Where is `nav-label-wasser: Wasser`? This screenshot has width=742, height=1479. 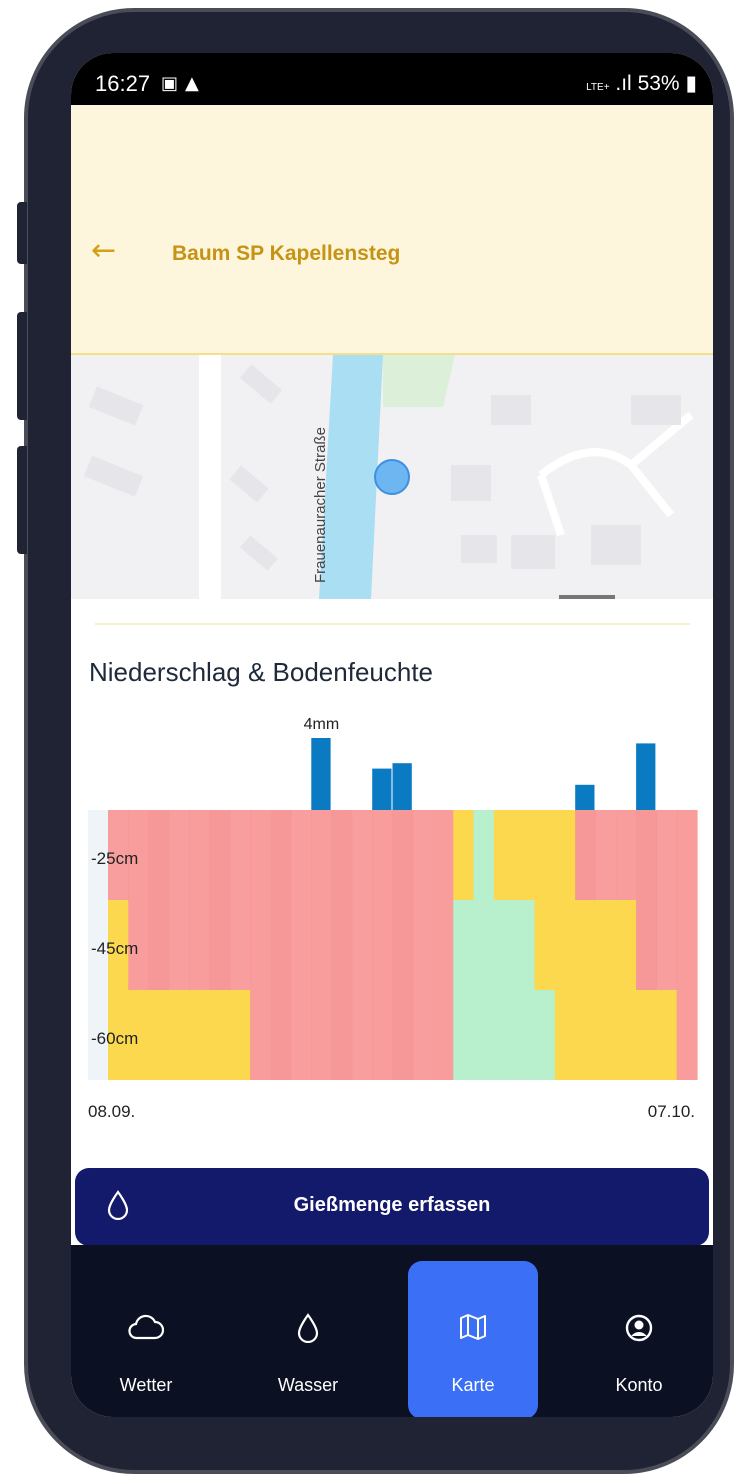 nav-label-wasser: Wasser is located at coordinates (308, 1385).